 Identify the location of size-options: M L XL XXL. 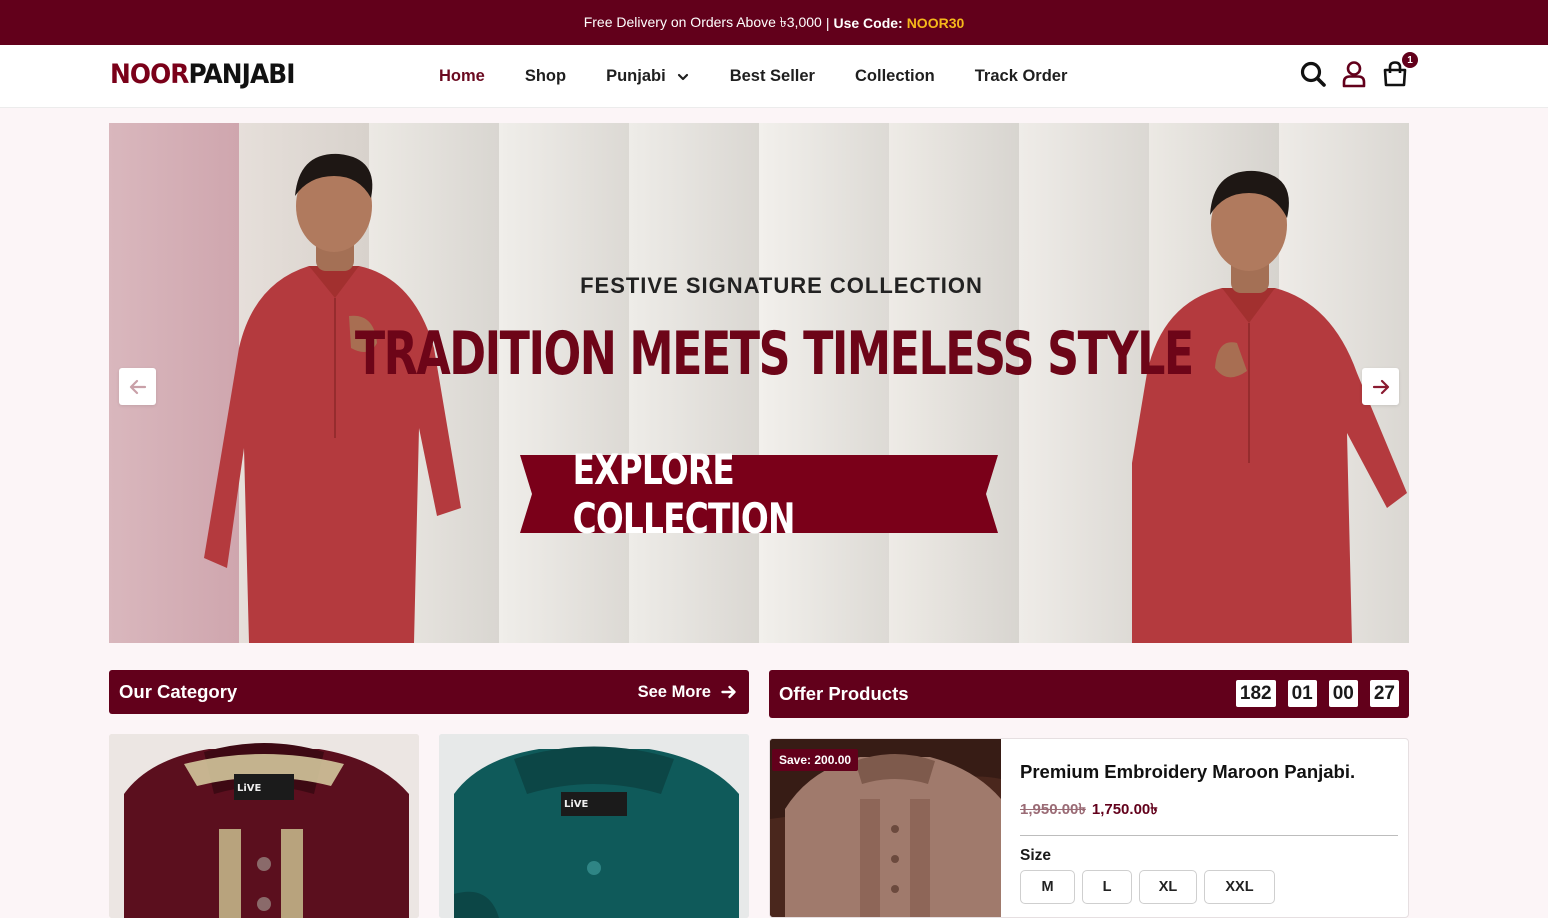
(1151, 887).